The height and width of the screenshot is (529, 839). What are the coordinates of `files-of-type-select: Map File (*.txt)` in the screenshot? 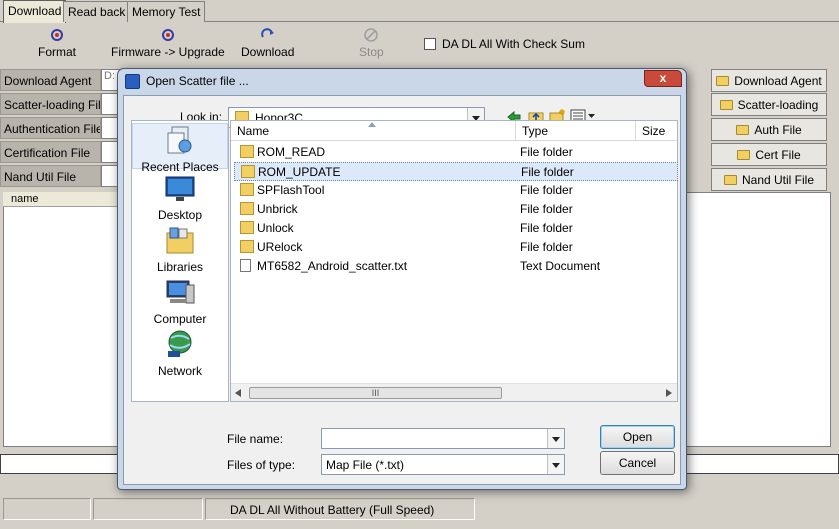 It's located at (443, 464).